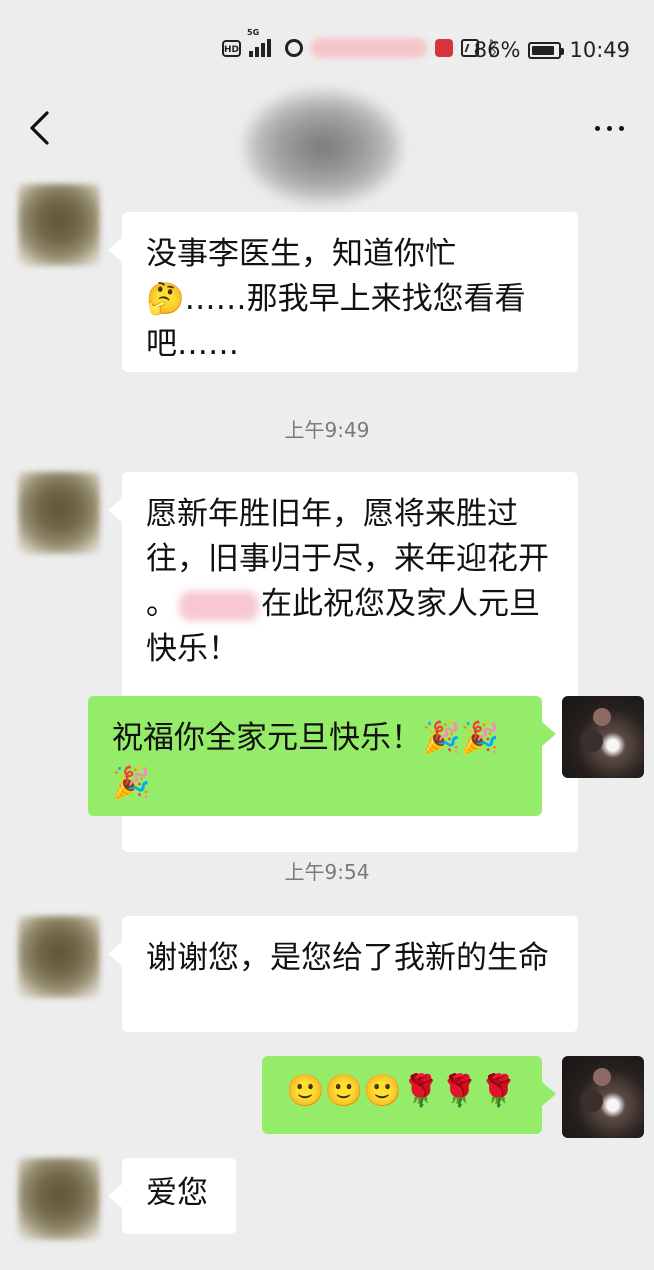 Image resolution: width=654 pixels, height=1270 pixels. What do you see at coordinates (306, 760) in the screenshot?
I see `message-text: 祝福你全家元旦快乐！🎉🎉🎉` at bounding box center [306, 760].